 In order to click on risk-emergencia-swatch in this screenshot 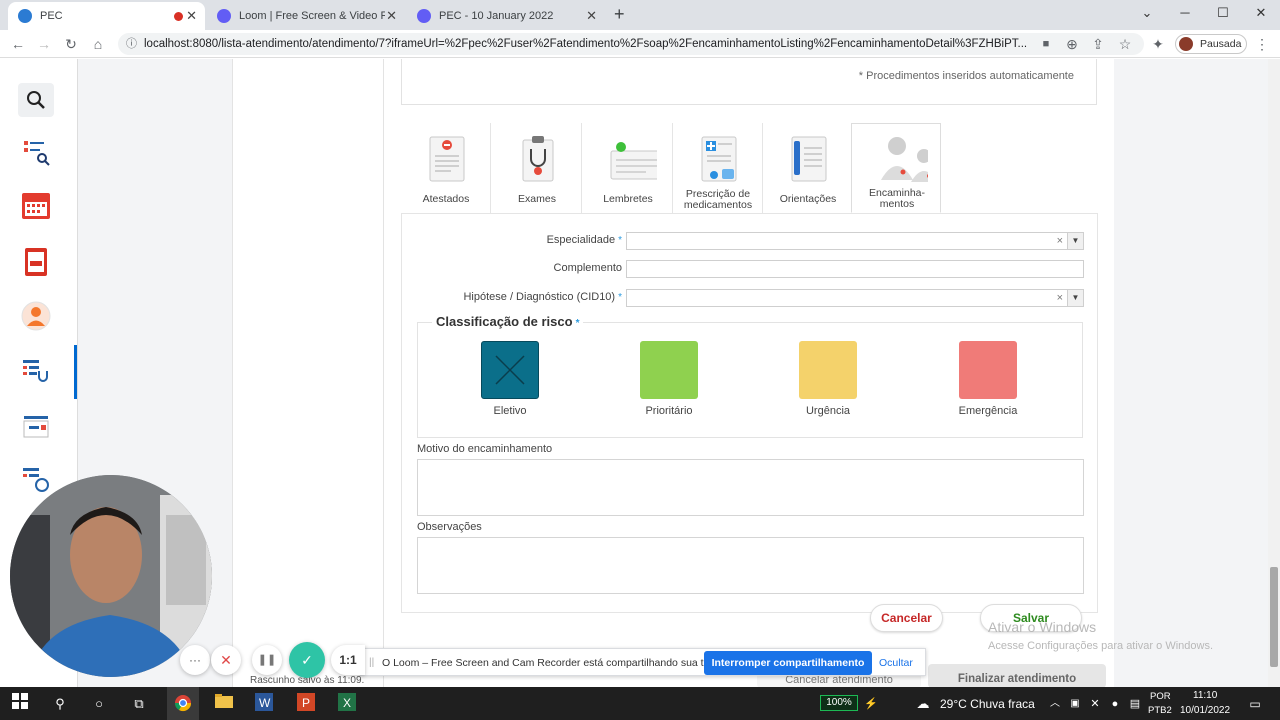, I will do `click(988, 370)`.